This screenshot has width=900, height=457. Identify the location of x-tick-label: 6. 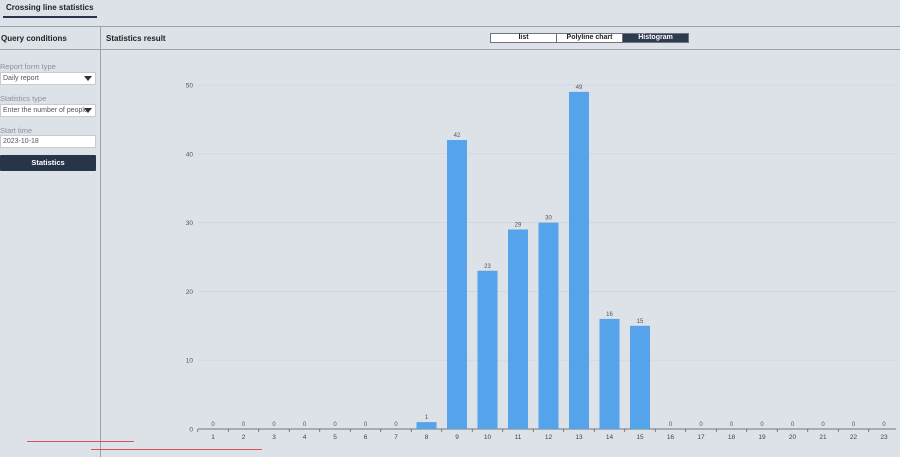
(366, 437).